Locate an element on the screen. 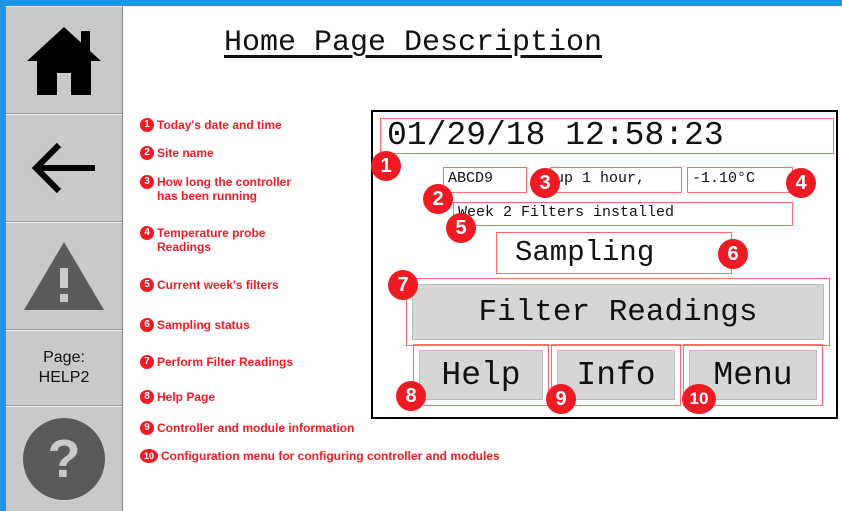  page-value: HELP2 is located at coordinates (64, 377).